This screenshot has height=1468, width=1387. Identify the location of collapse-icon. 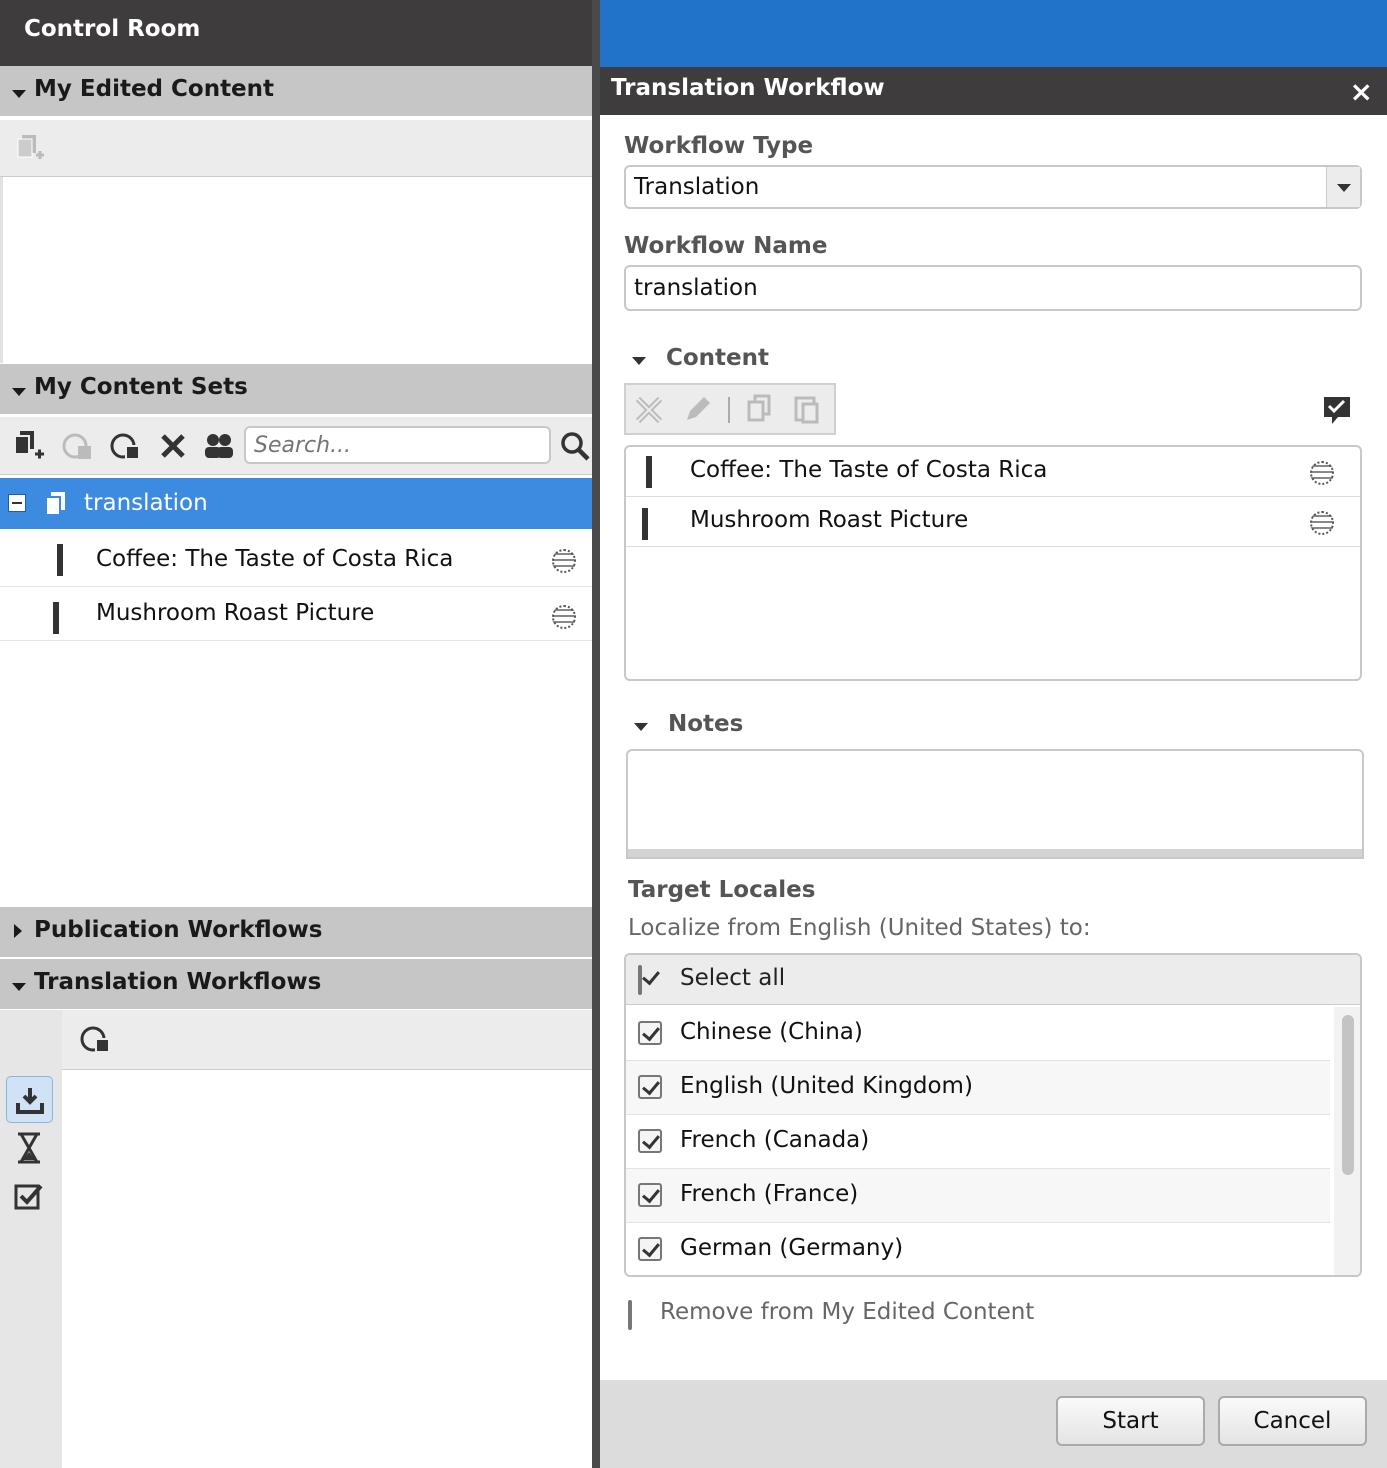
(17, 503).